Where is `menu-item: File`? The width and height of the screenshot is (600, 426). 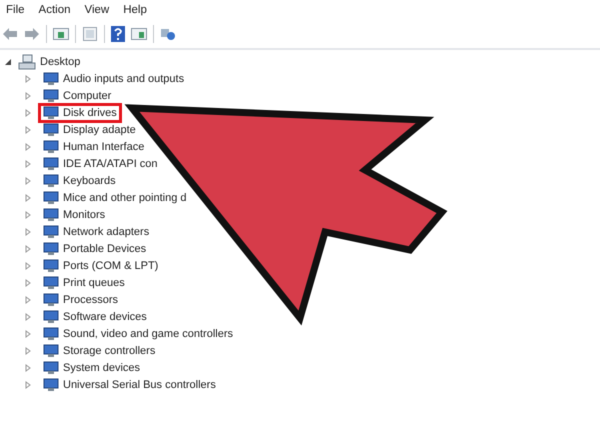
menu-item: File is located at coordinates (15, 10).